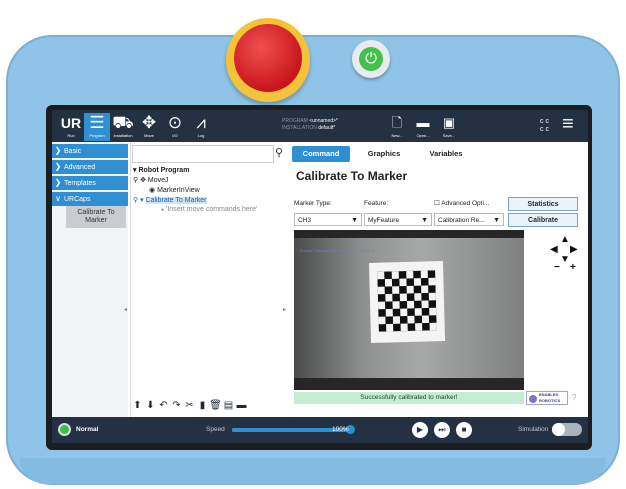  I want to click on logo-text: ENABLED ROBOTICS, so click(550, 397).